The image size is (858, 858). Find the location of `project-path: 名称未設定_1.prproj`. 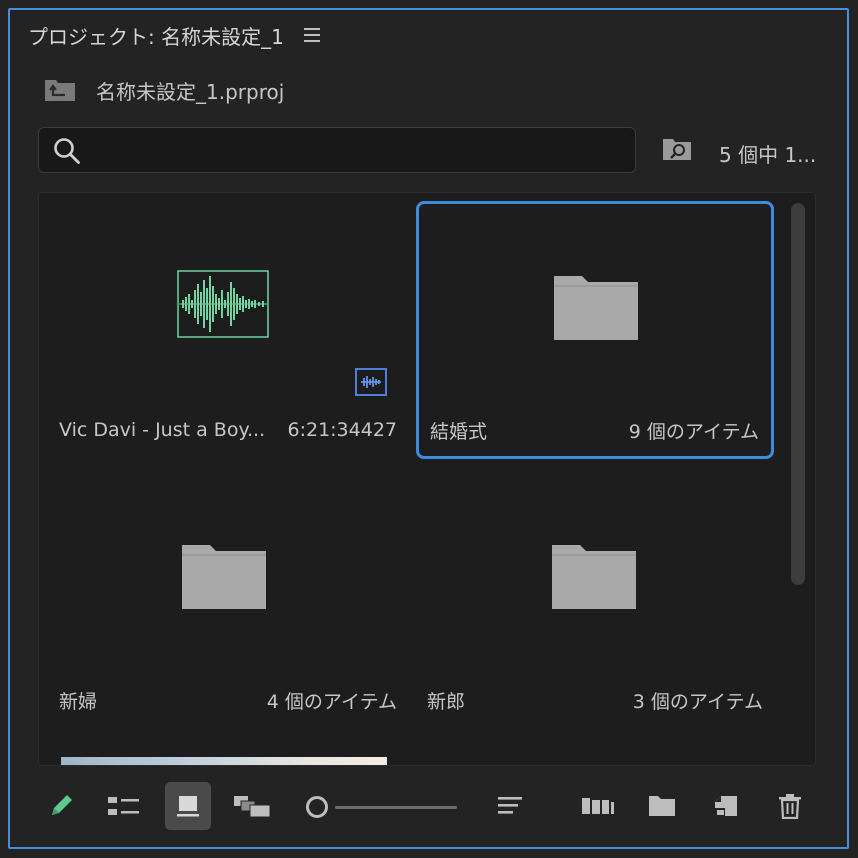

project-path: 名称未設定_1.prproj is located at coordinates (164, 90).